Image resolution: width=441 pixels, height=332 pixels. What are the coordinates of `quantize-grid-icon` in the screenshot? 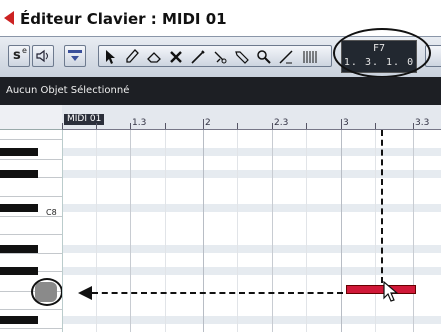 It's located at (310, 57).